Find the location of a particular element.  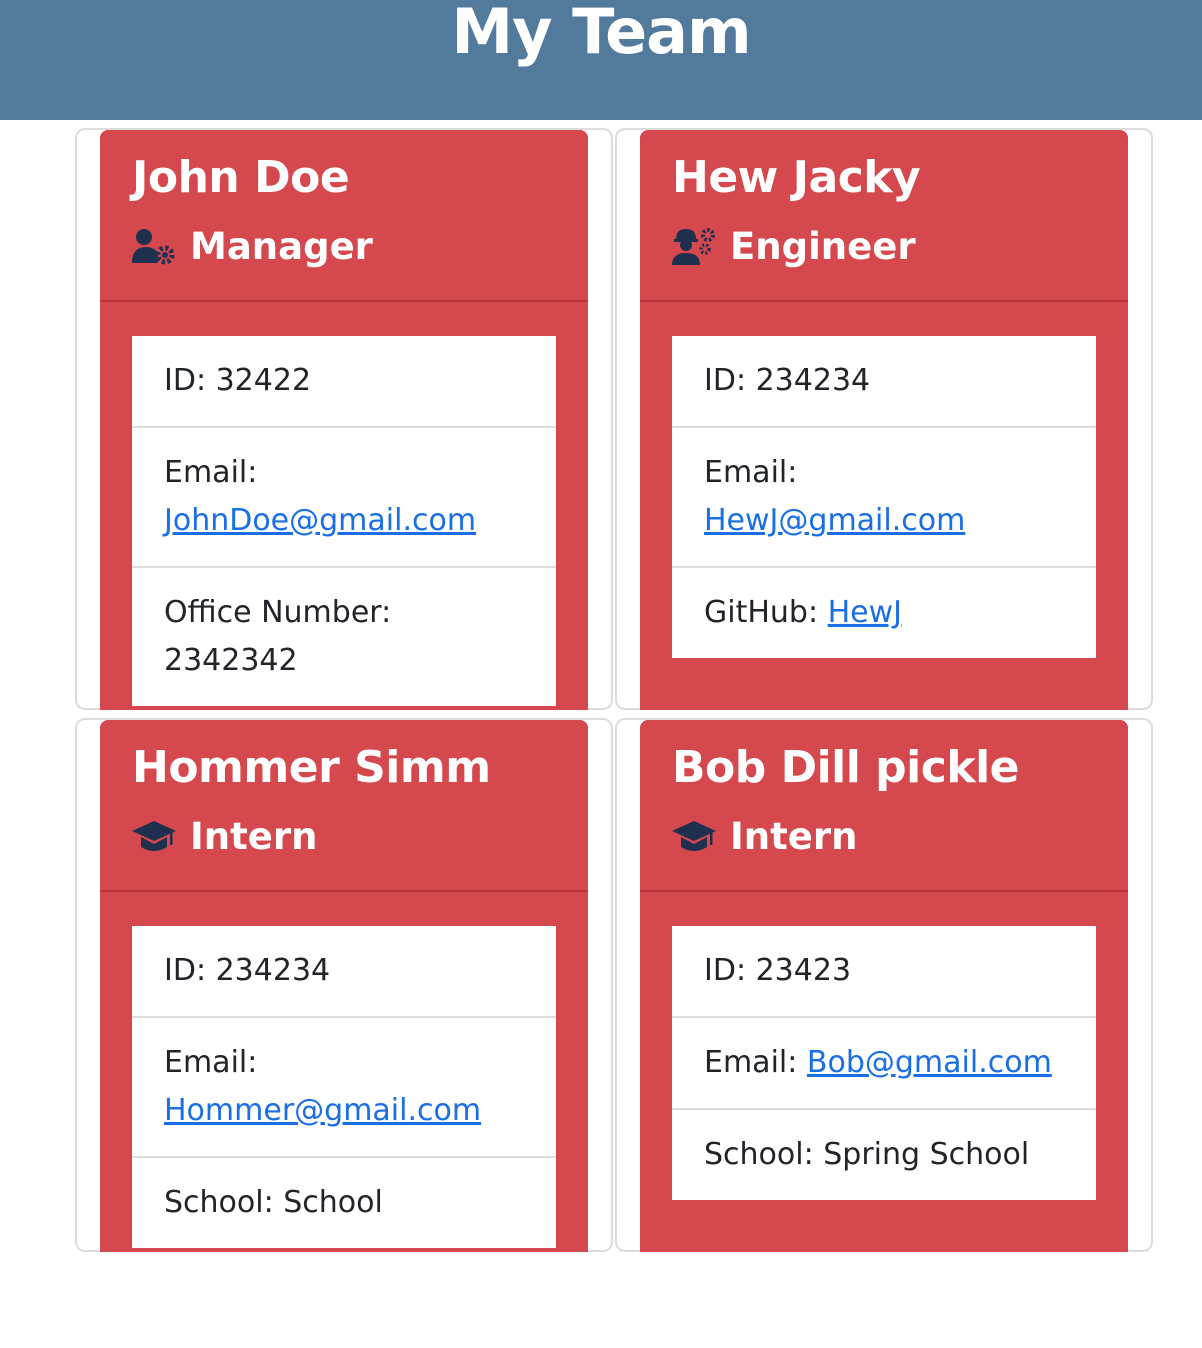

card-header: Hew Jacky Engineer is located at coordinates (884, 216).